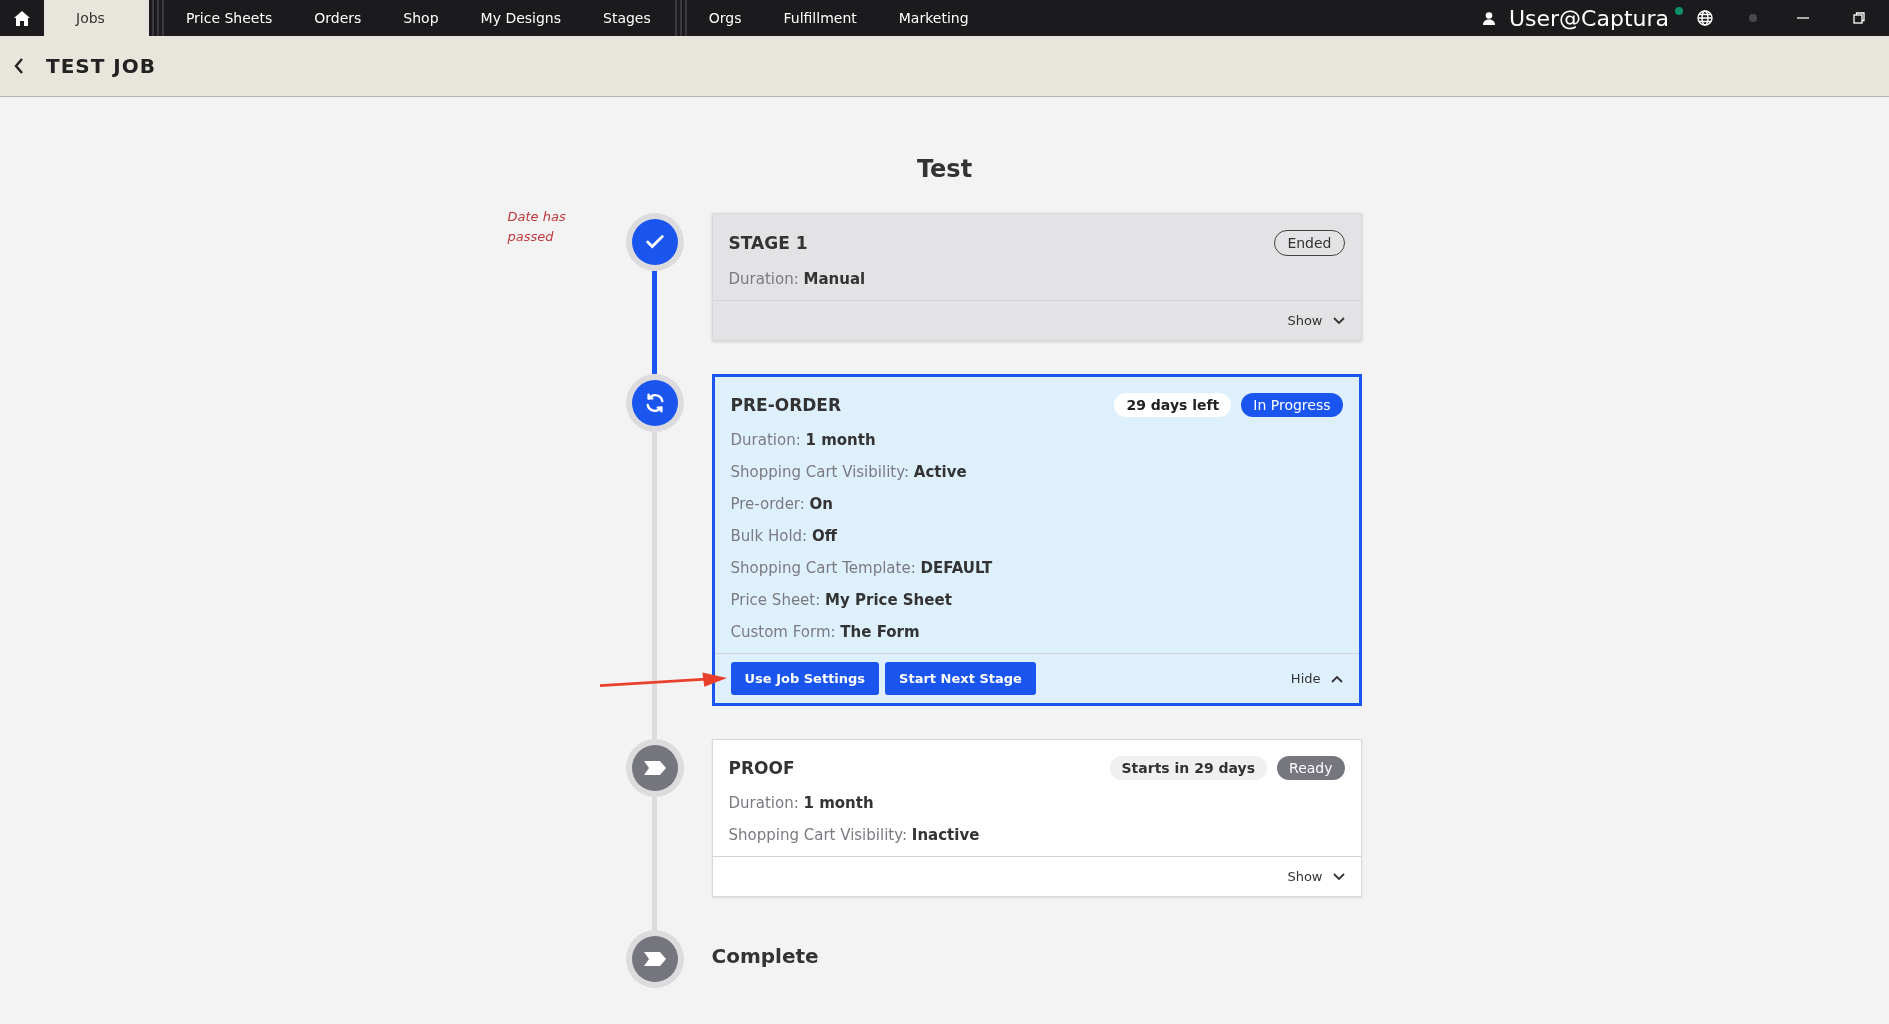  What do you see at coordinates (19, 66) in the screenshot?
I see `back-chevron-icon` at bounding box center [19, 66].